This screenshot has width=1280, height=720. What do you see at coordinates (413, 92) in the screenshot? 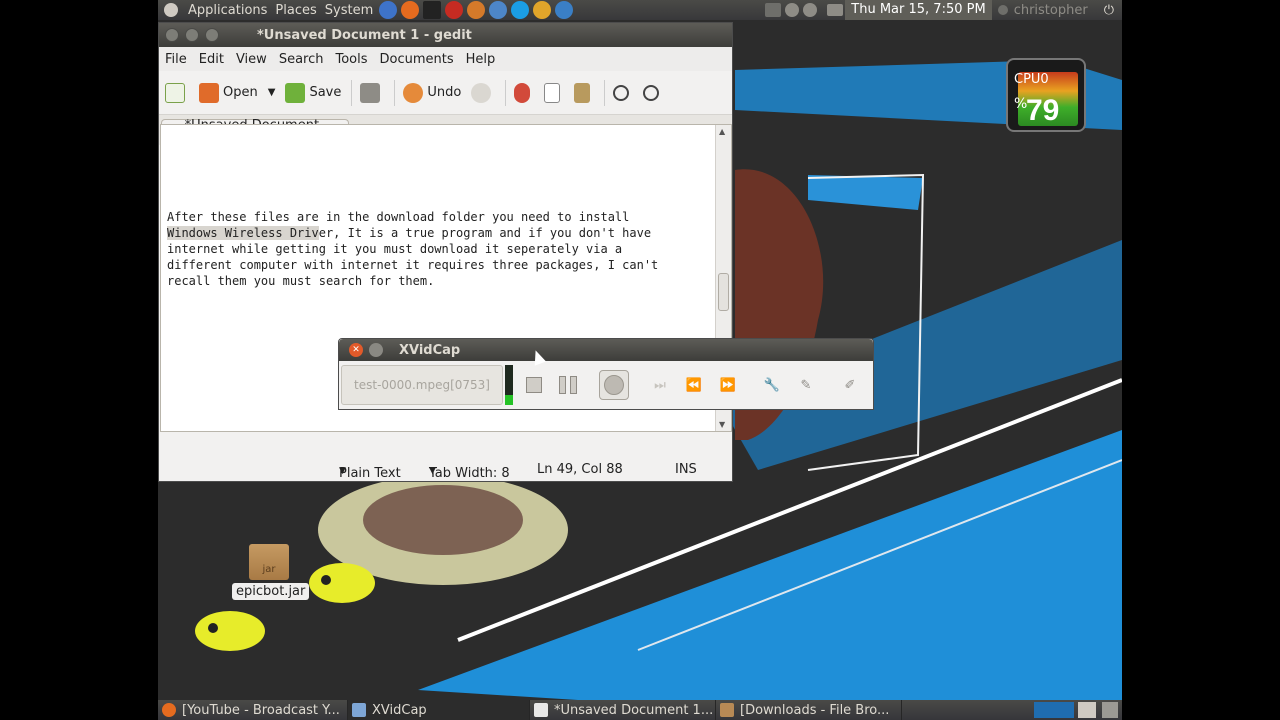
I see `undo-arrow-icon` at bounding box center [413, 92].